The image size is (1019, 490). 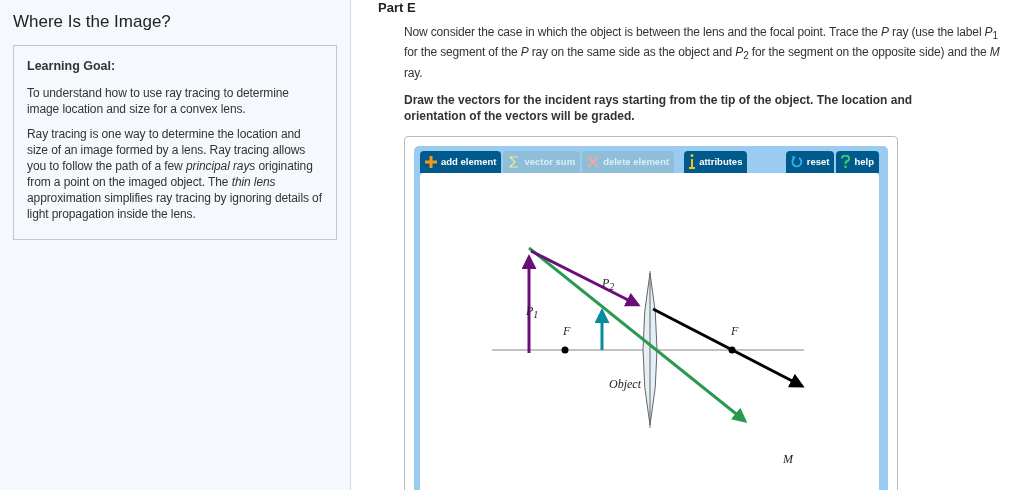 What do you see at coordinates (431, 161) in the screenshot?
I see `plus-icon` at bounding box center [431, 161].